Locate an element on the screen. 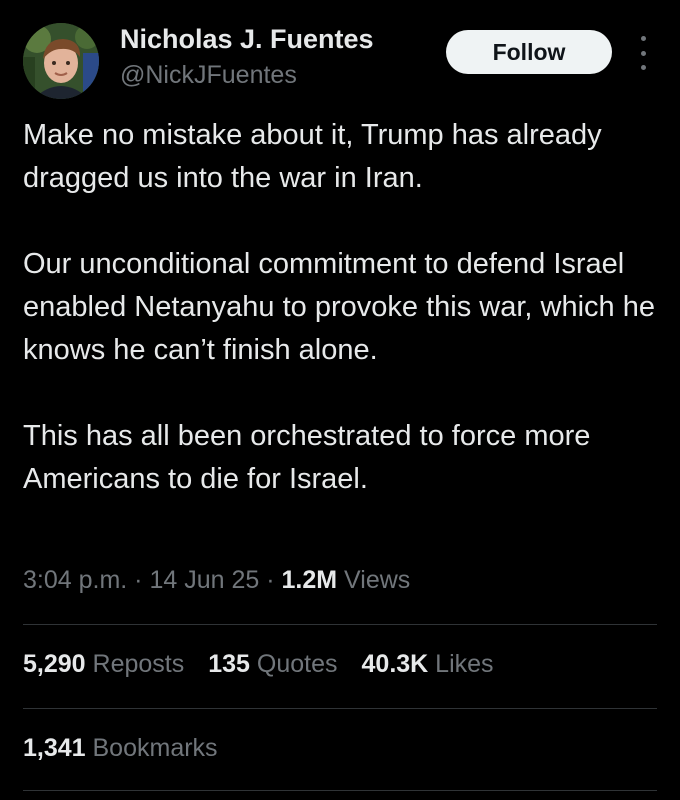  profile-photo-icon is located at coordinates (61, 61).